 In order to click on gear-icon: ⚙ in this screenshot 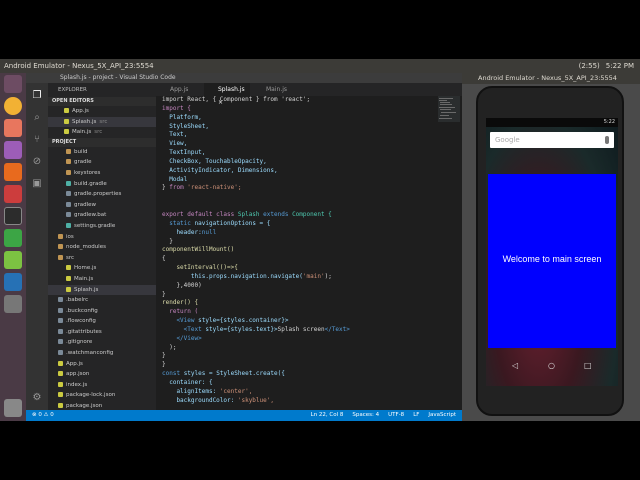, I will do `click(37, 398)`.